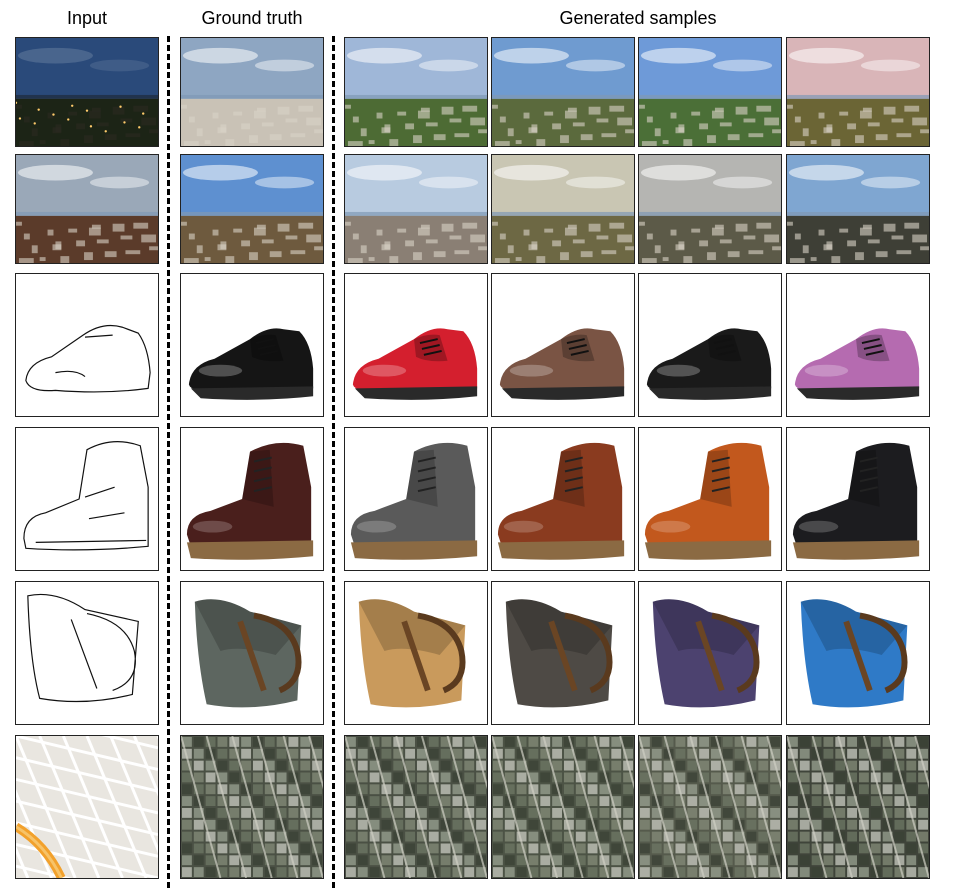  What do you see at coordinates (710, 653) in the screenshot?
I see `generated-sample-3-edges-to-handbags` at bounding box center [710, 653].